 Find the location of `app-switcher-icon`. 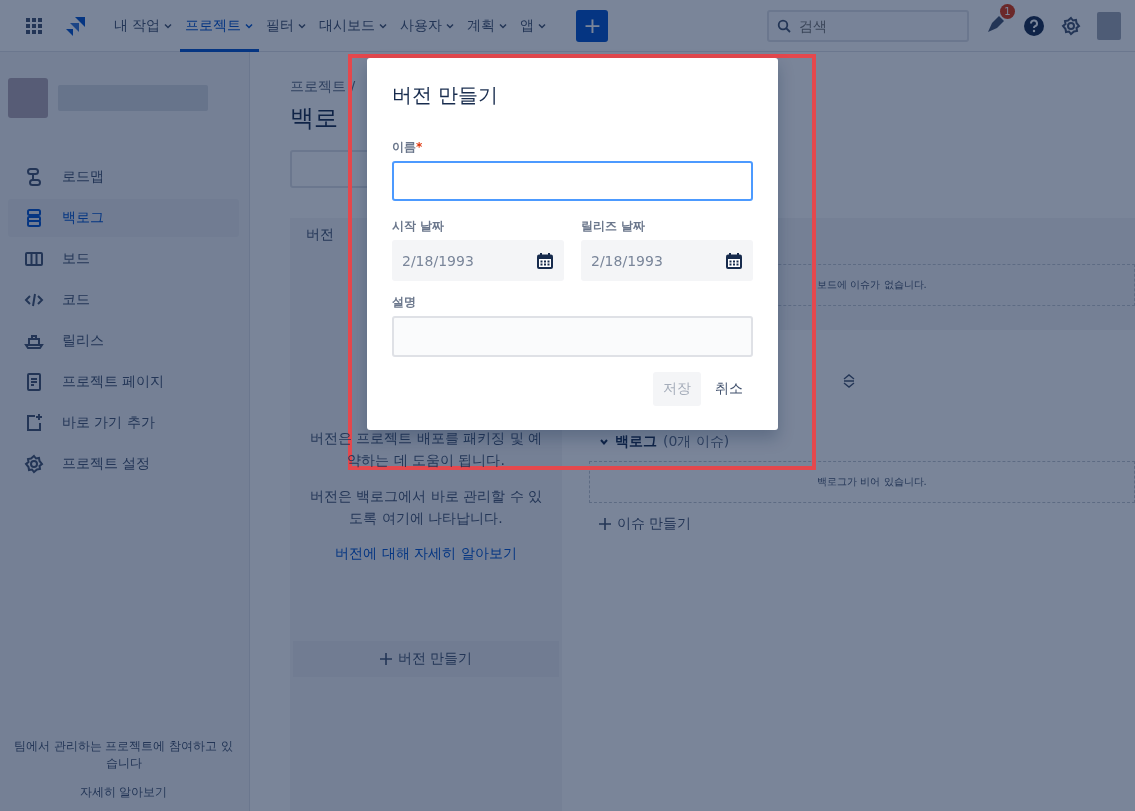

app-switcher-icon is located at coordinates (34, 25).